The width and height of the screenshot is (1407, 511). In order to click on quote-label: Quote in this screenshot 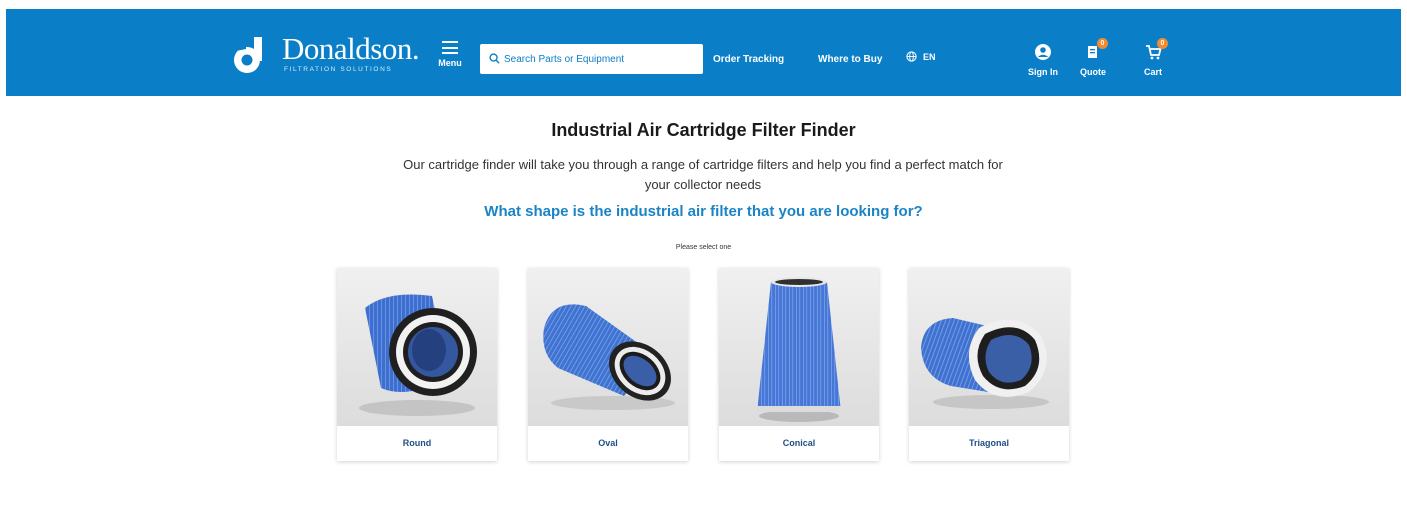, I will do `click(1093, 72)`.